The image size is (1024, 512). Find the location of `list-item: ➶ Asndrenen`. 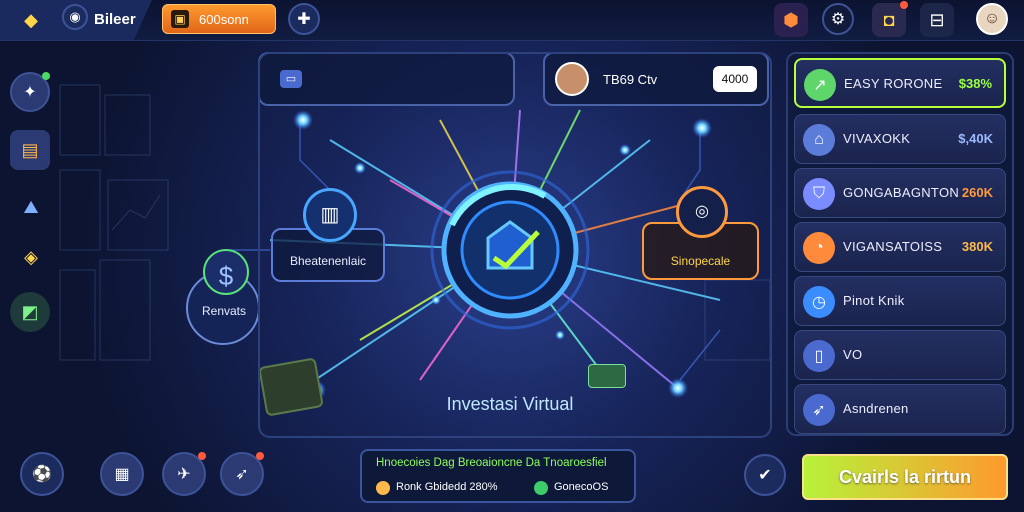

list-item: ➶ Asndrenen is located at coordinates (900, 409).